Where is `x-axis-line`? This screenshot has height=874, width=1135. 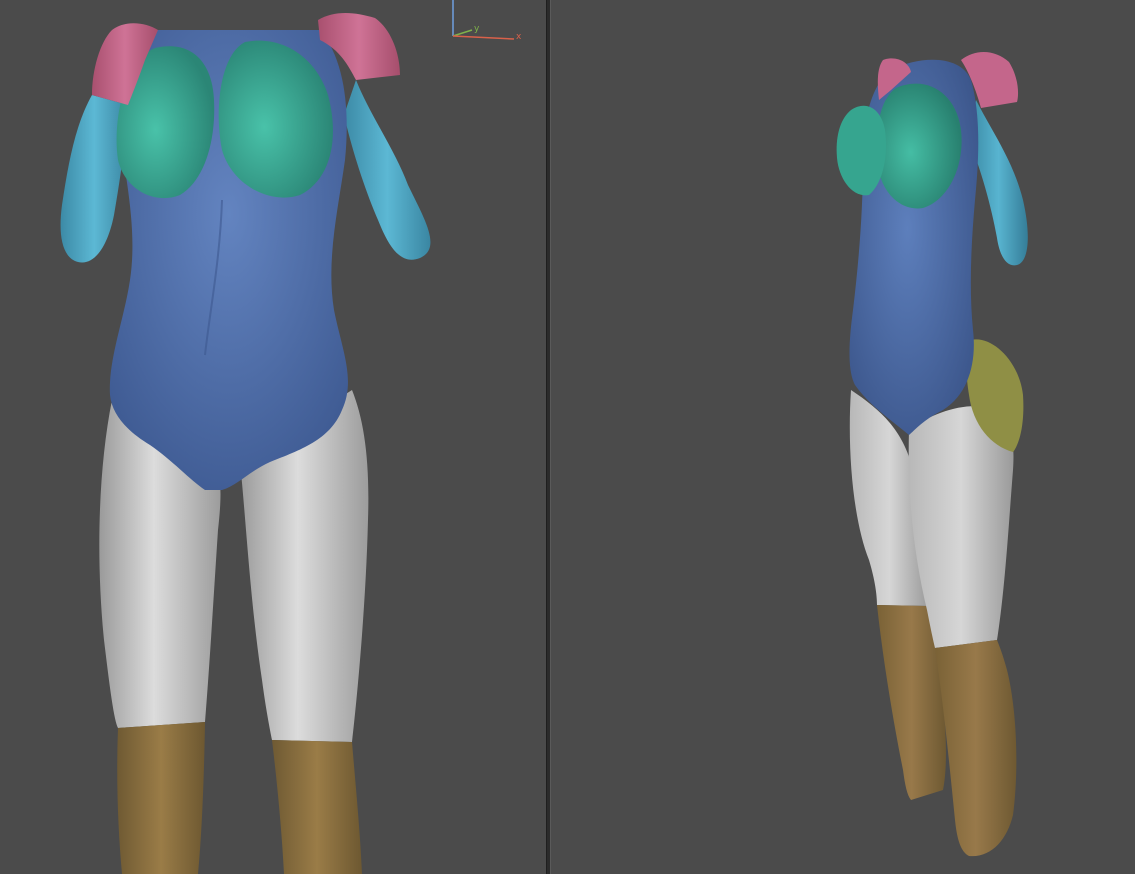 x-axis-line is located at coordinates (483, 37).